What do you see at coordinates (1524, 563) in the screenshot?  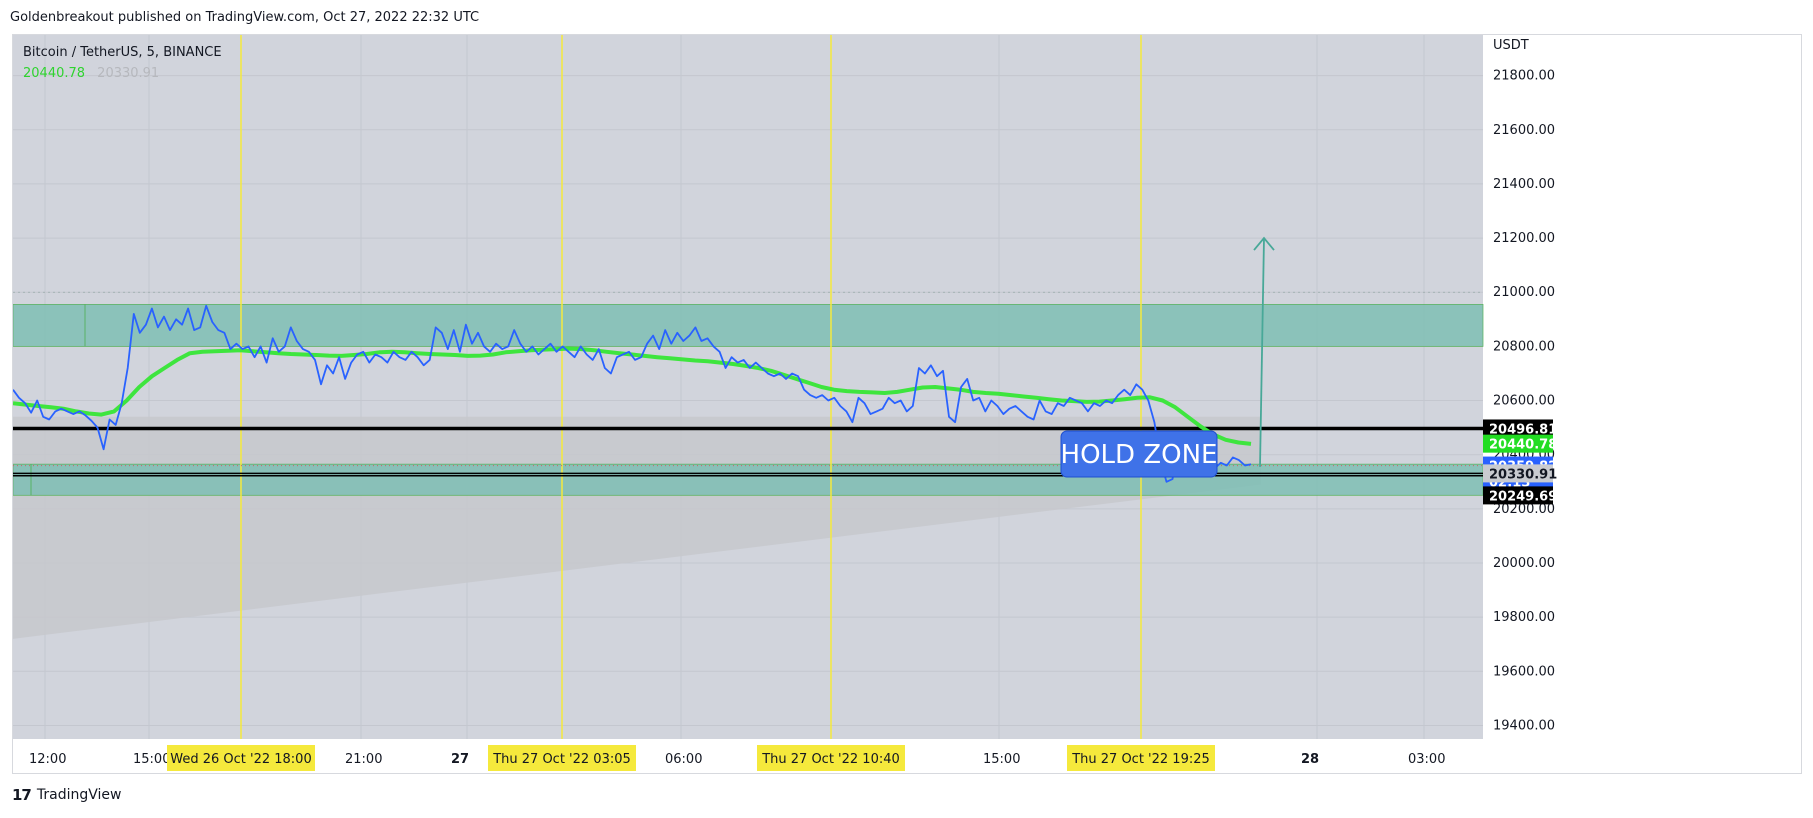 I see `y-tick-label: 20000.00` at bounding box center [1524, 563].